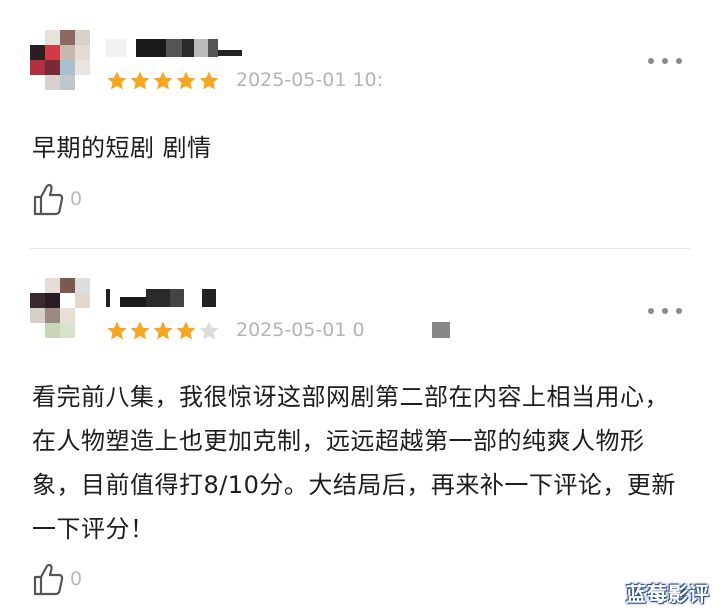  I want to click on redacted-block, so click(441, 330).